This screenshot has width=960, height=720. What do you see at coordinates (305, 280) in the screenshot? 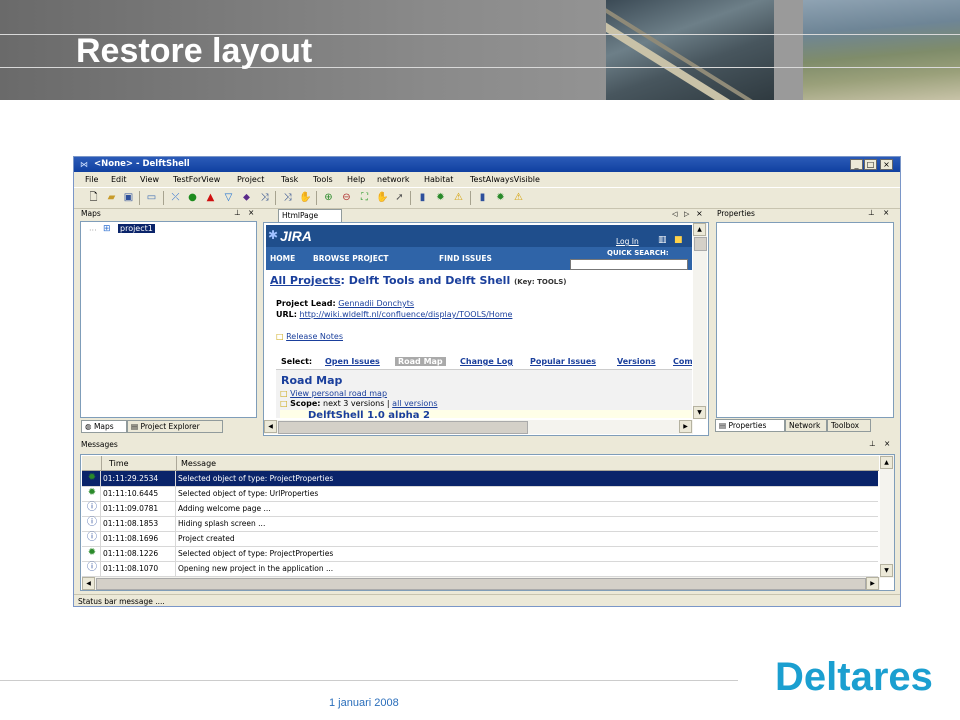
I see `all-projects-link: All Projects` at bounding box center [305, 280].